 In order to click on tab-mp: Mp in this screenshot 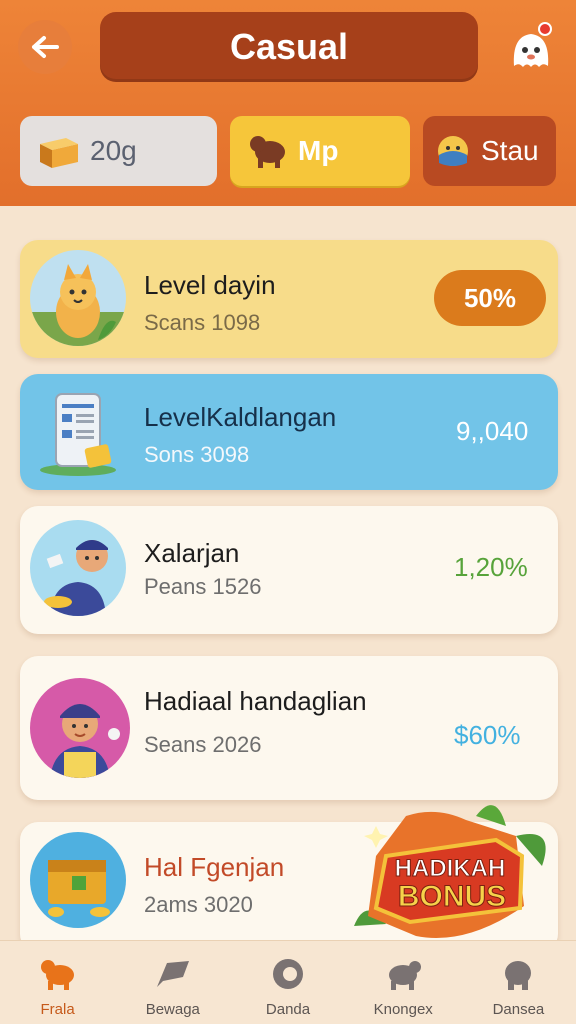, I will do `click(320, 151)`.